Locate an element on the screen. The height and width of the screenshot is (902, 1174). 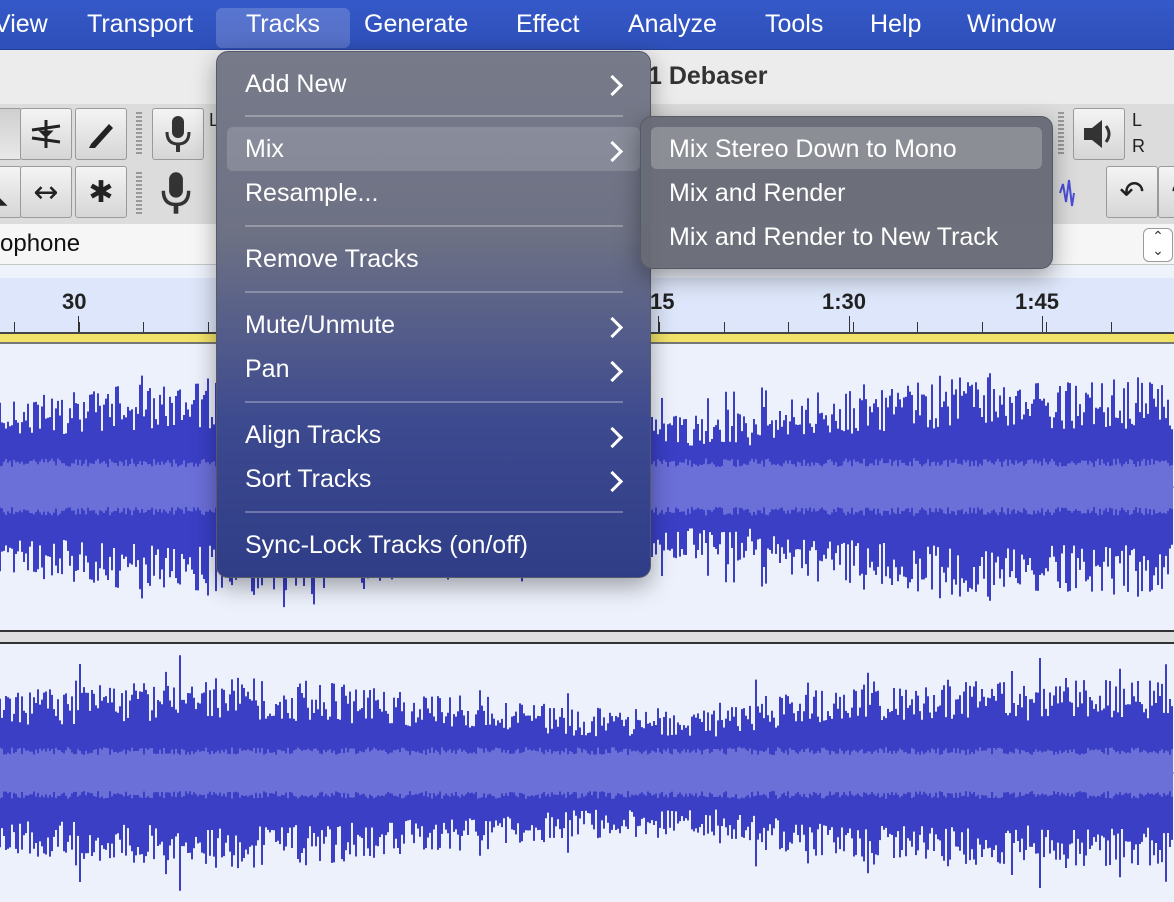
menu-tracks: Tracks is located at coordinates (283, 28).